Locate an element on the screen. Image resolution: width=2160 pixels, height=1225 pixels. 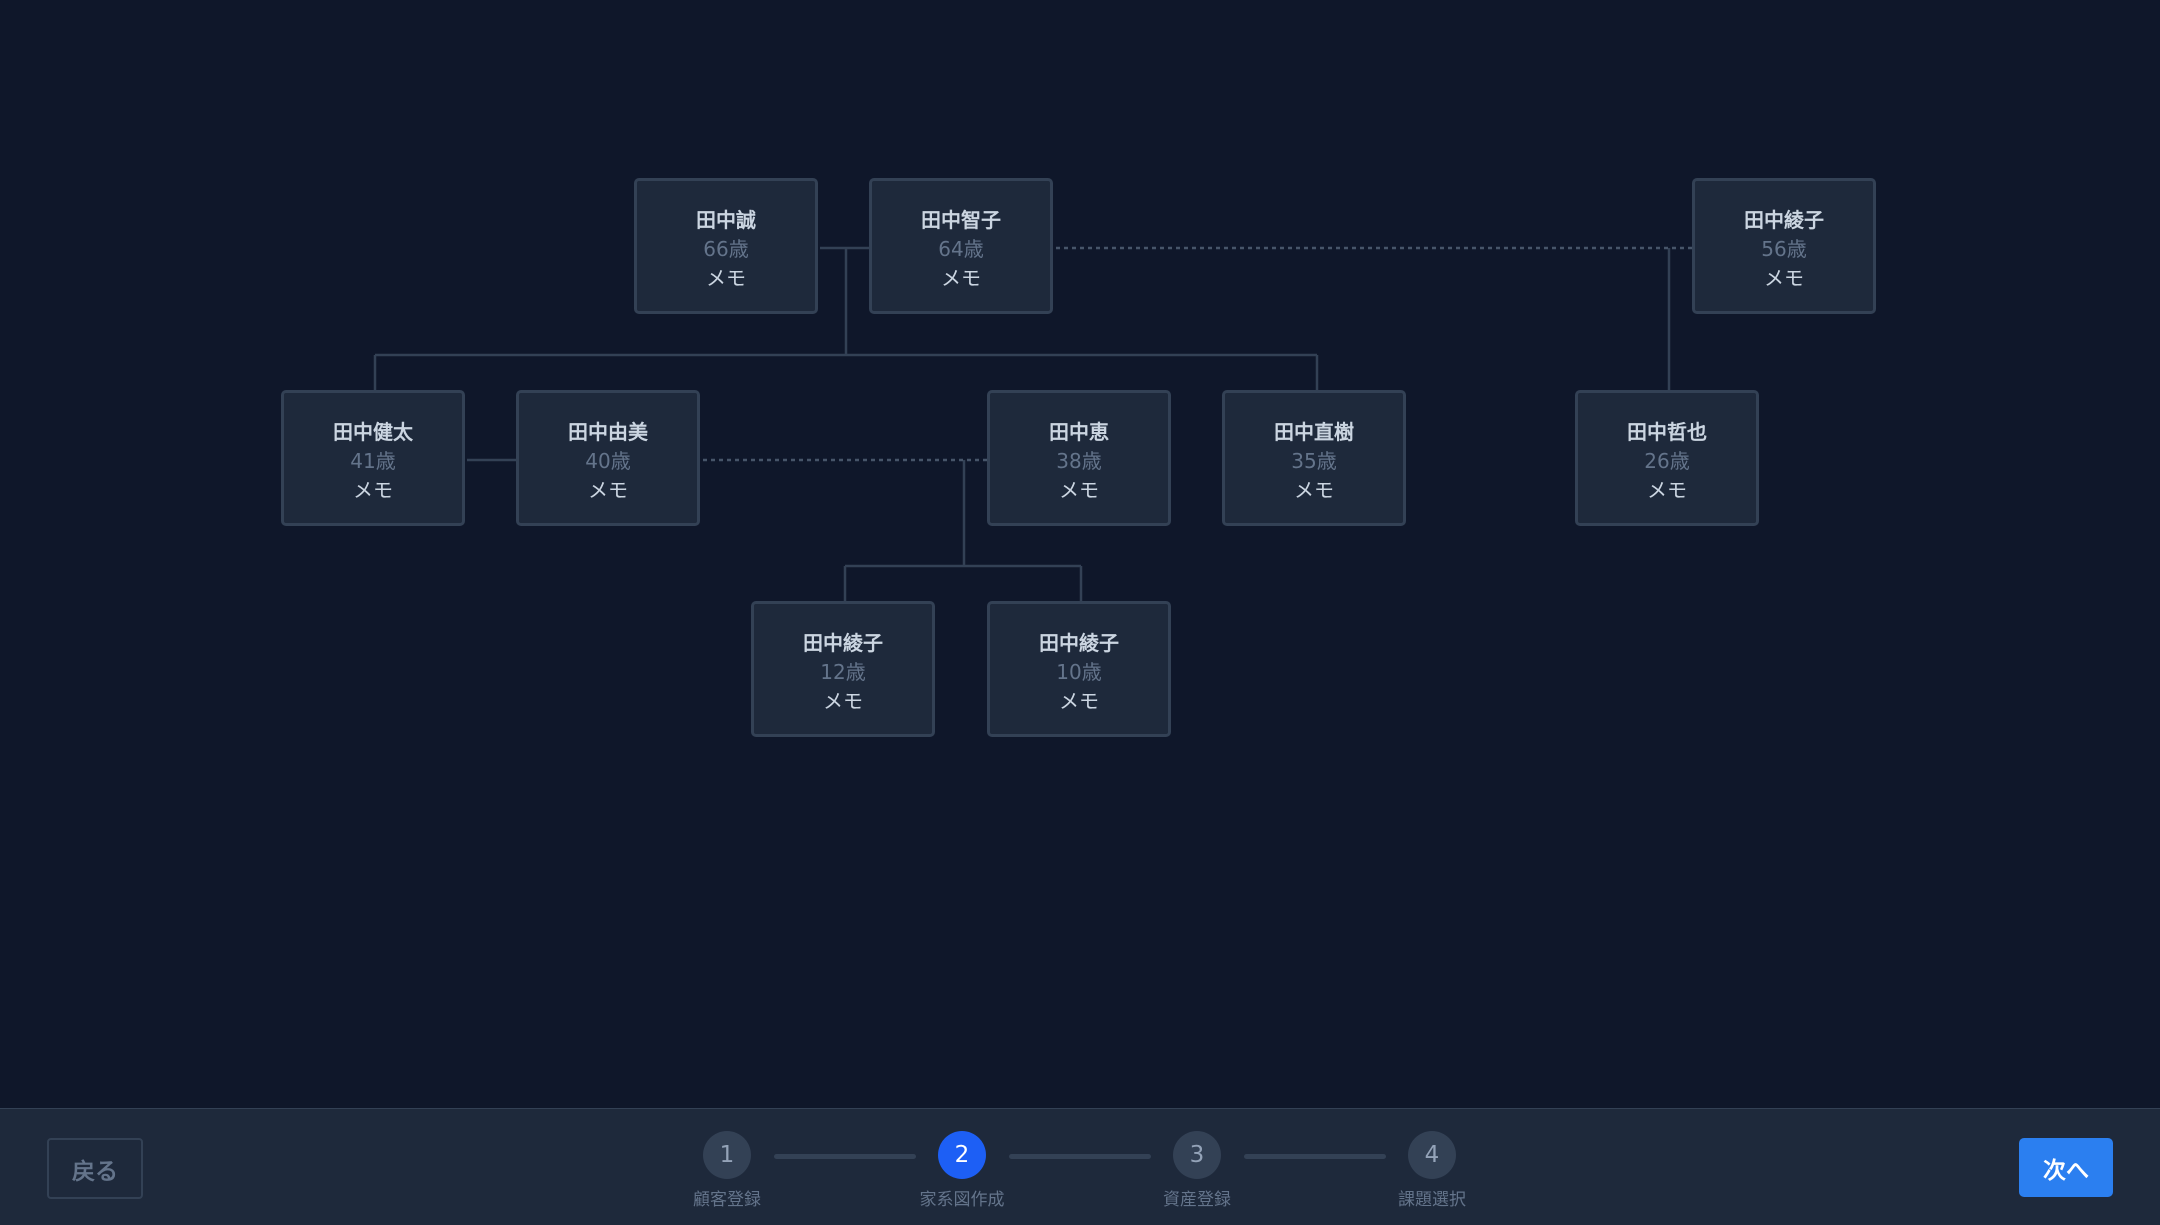
member-age: 40歳 is located at coordinates (608, 461).